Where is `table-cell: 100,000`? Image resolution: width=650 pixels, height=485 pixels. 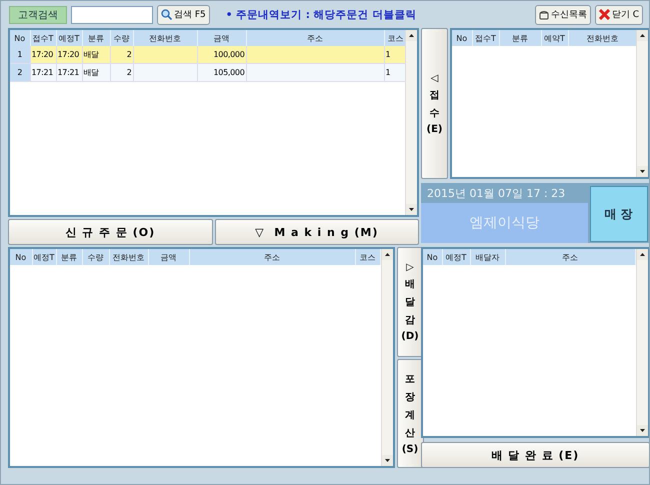
table-cell: 100,000 is located at coordinates (221, 55).